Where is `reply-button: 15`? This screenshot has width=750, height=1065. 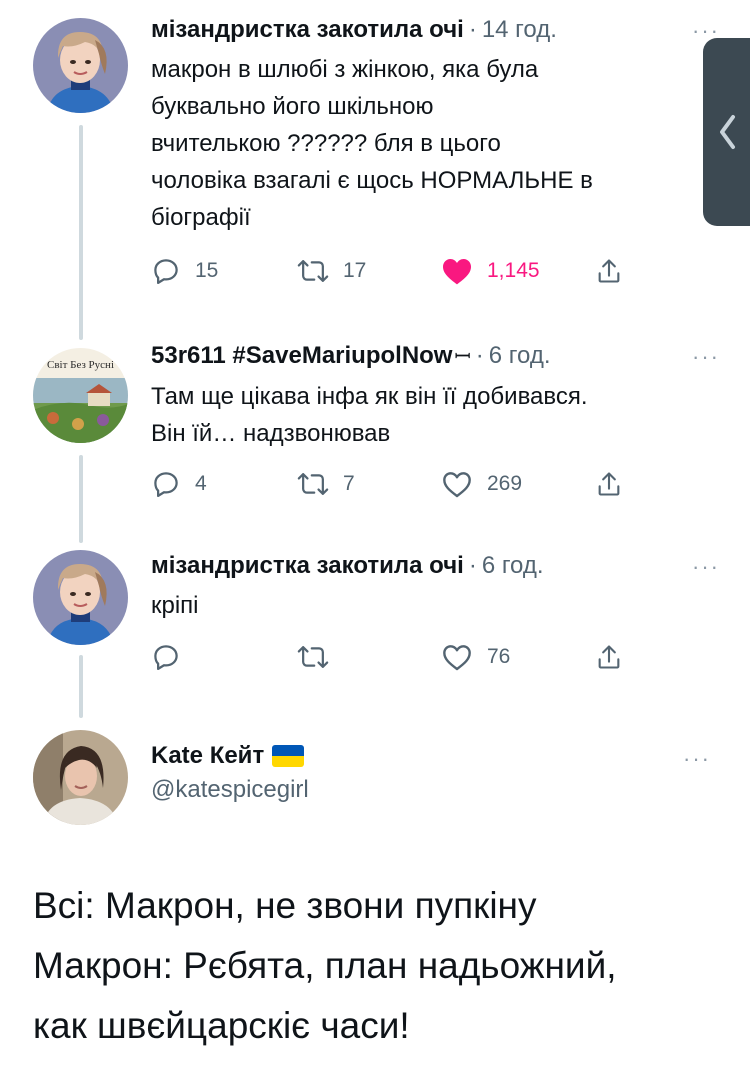
reply-button: 15 is located at coordinates (184, 271).